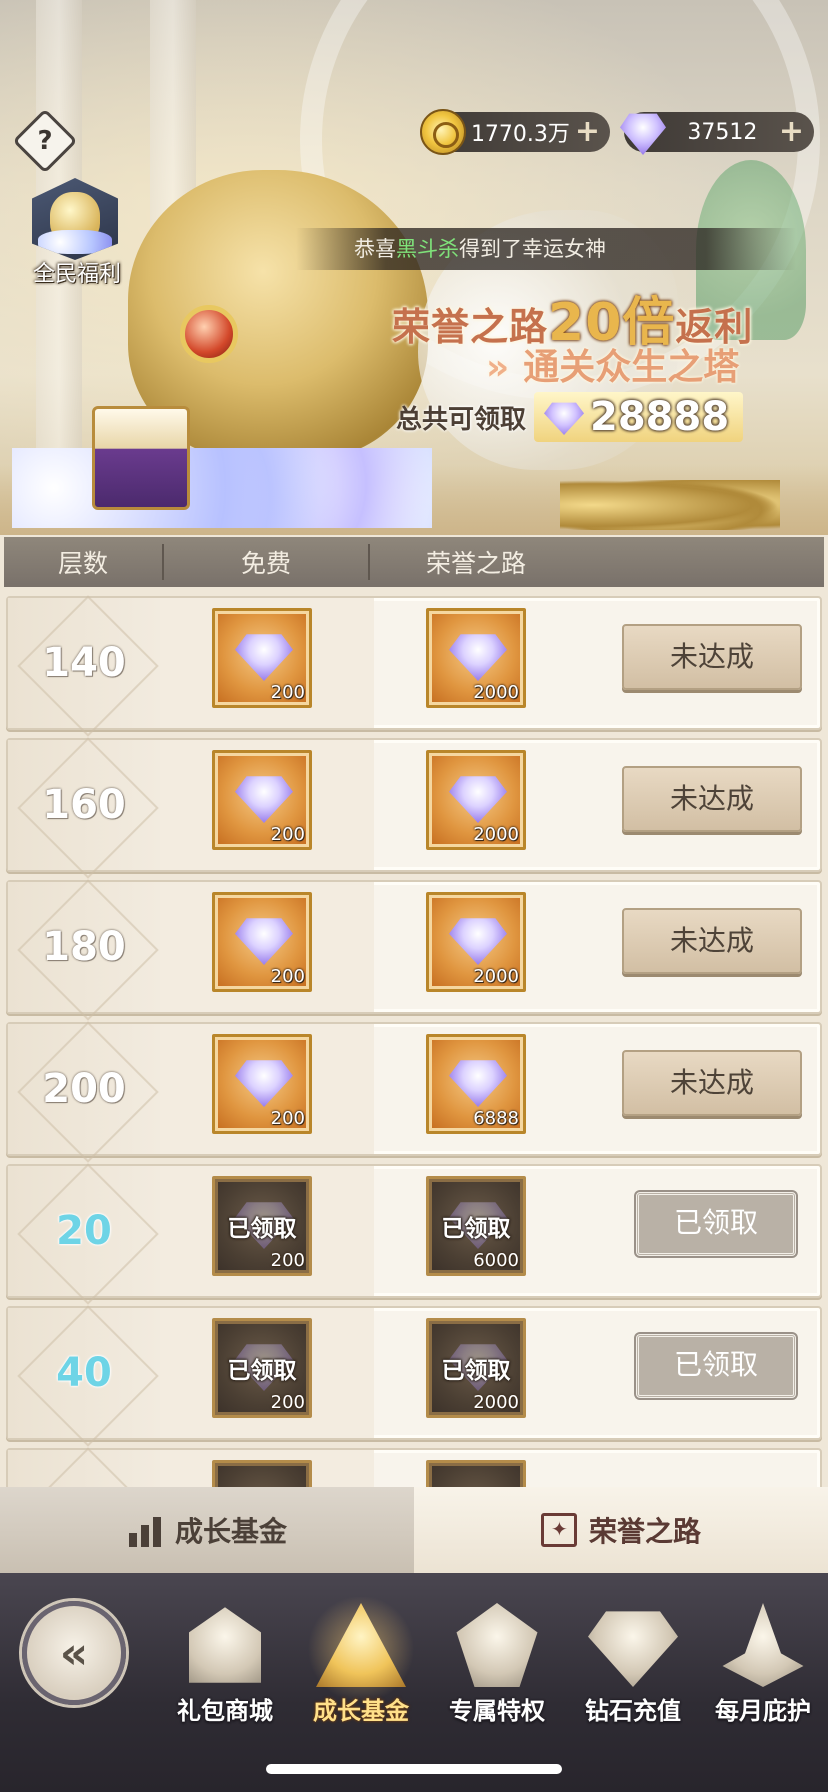 This screenshot has height=1792, width=828. I want to click on reward-quantity: 6888, so click(496, 1118).